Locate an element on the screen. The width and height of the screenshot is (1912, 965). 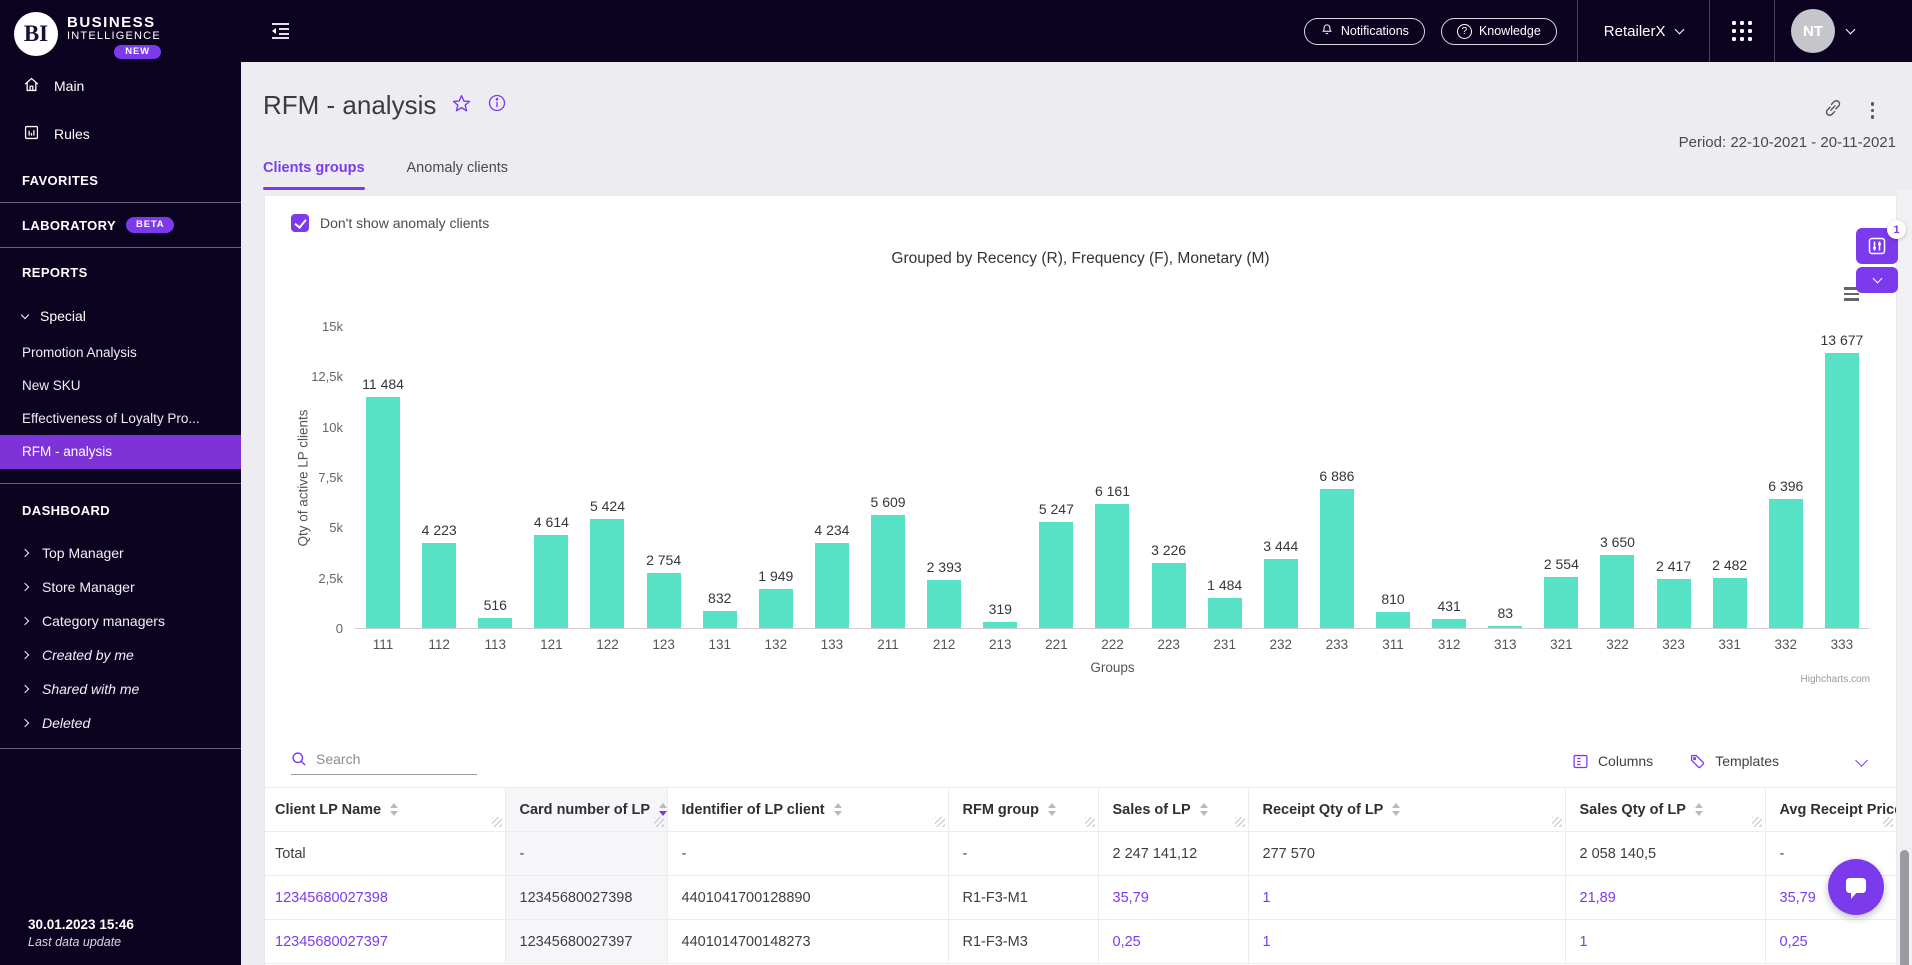
columns-button: Columns is located at coordinates (1612, 761).